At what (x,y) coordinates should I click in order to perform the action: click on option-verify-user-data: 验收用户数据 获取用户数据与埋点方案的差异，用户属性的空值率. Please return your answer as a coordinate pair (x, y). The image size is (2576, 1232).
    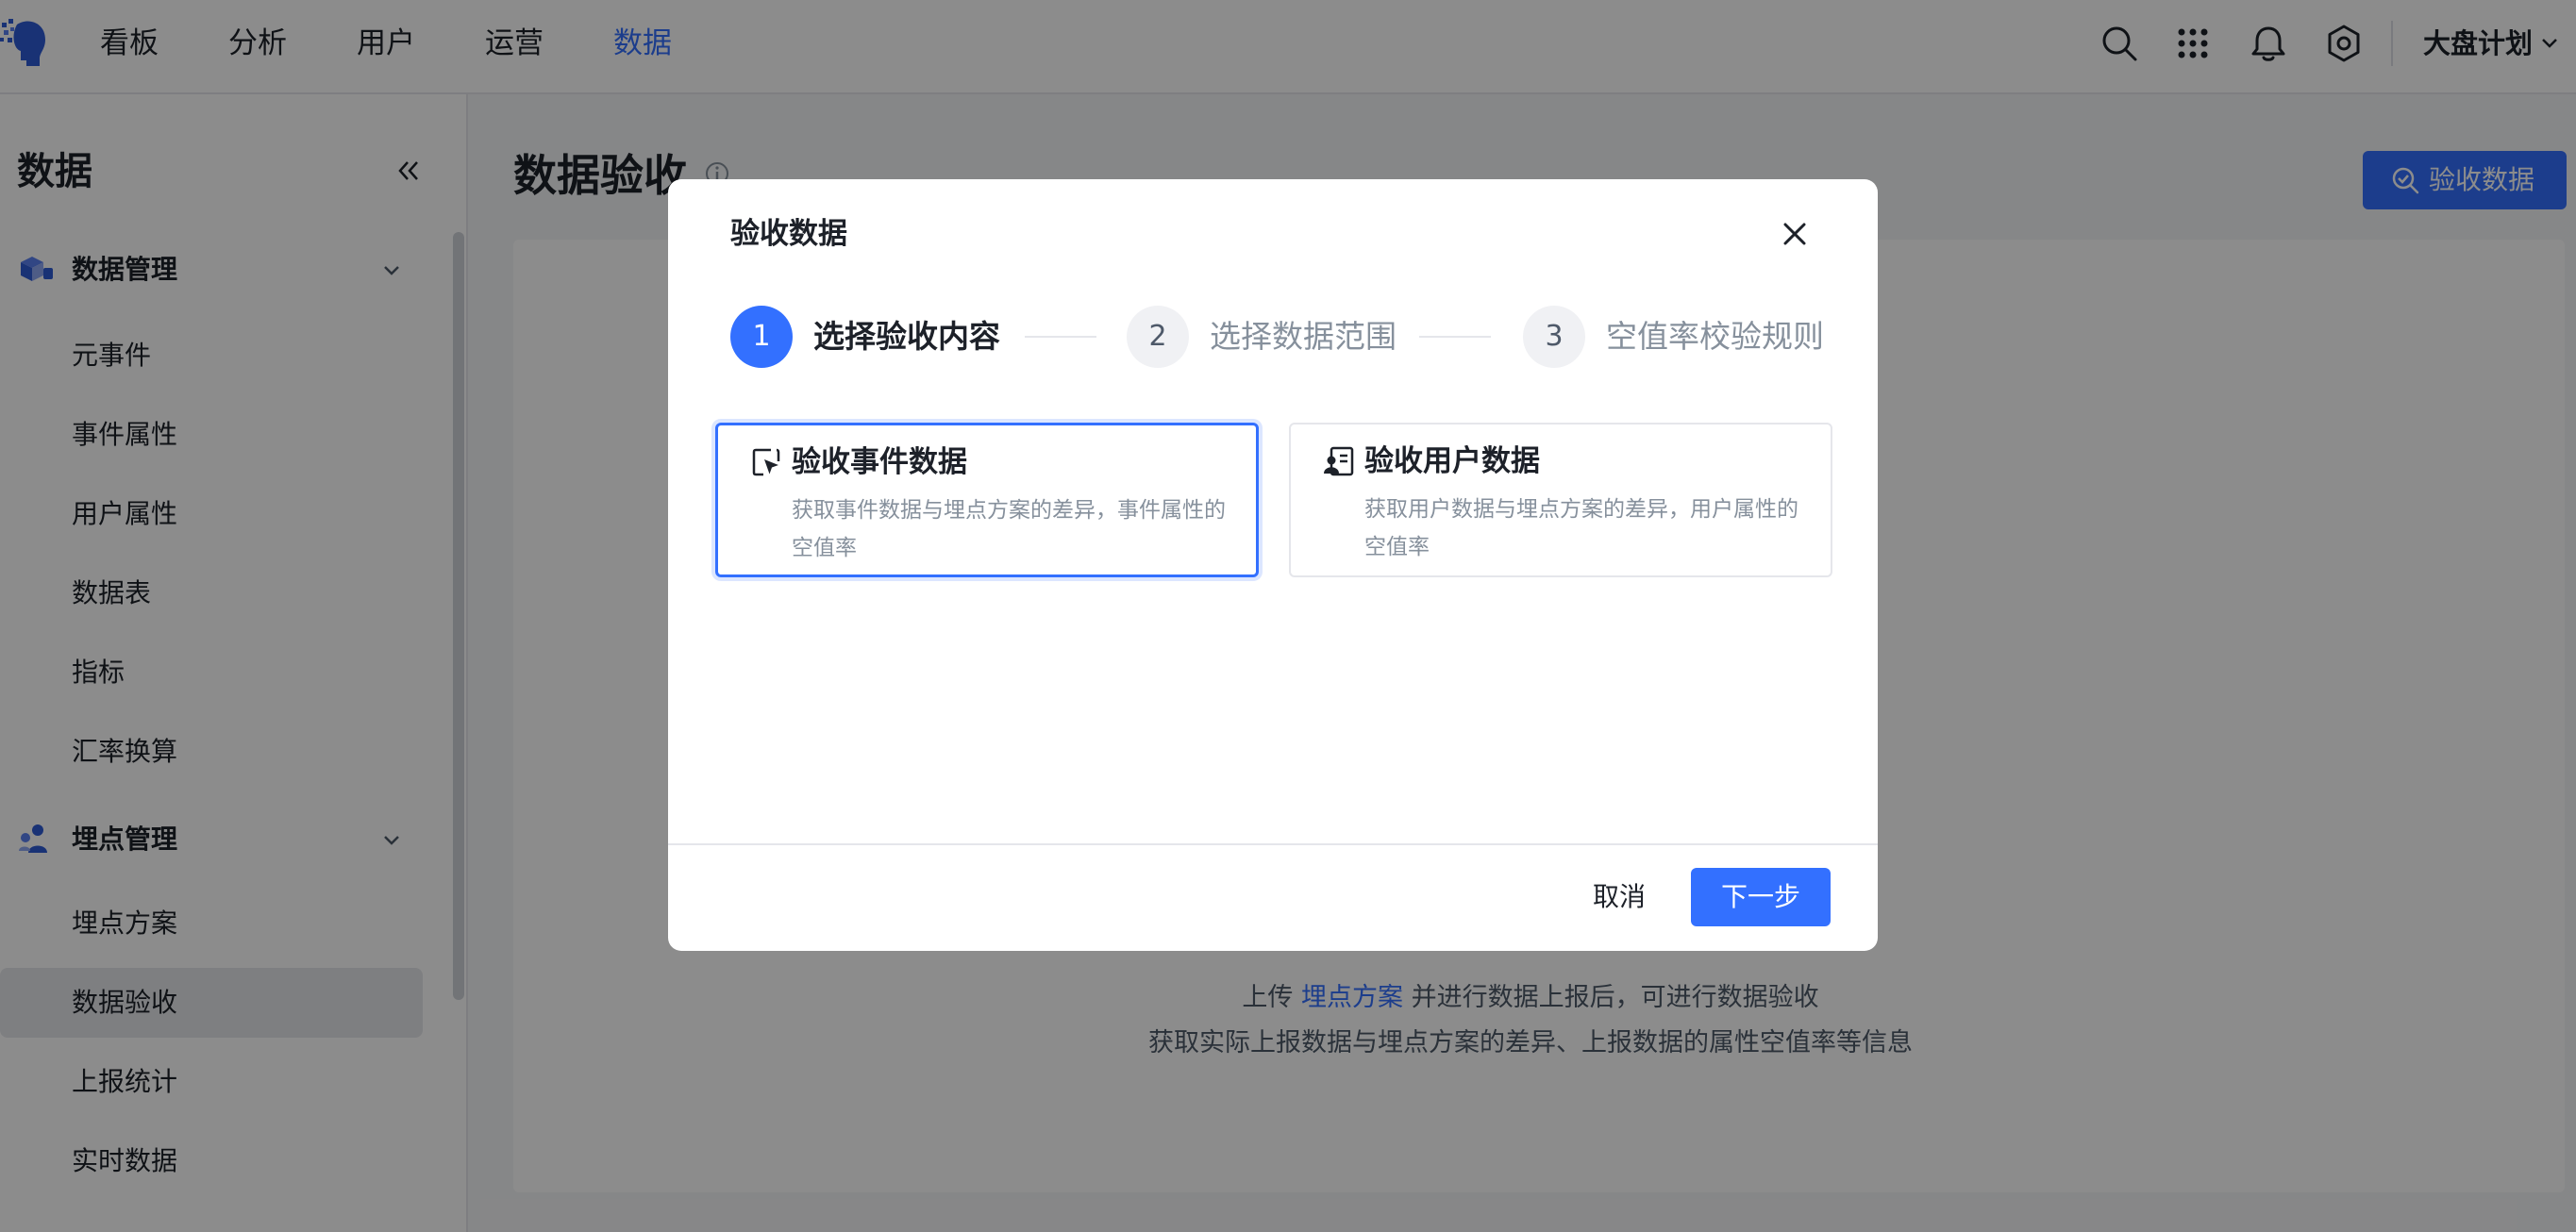
    Looking at the image, I should click on (1560, 500).